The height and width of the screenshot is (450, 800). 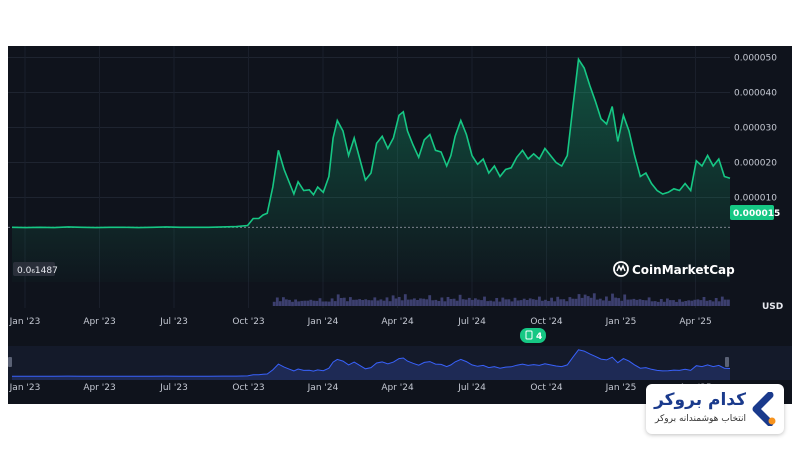 I want to click on navigator-left-handle, so click(x=10, y=362).